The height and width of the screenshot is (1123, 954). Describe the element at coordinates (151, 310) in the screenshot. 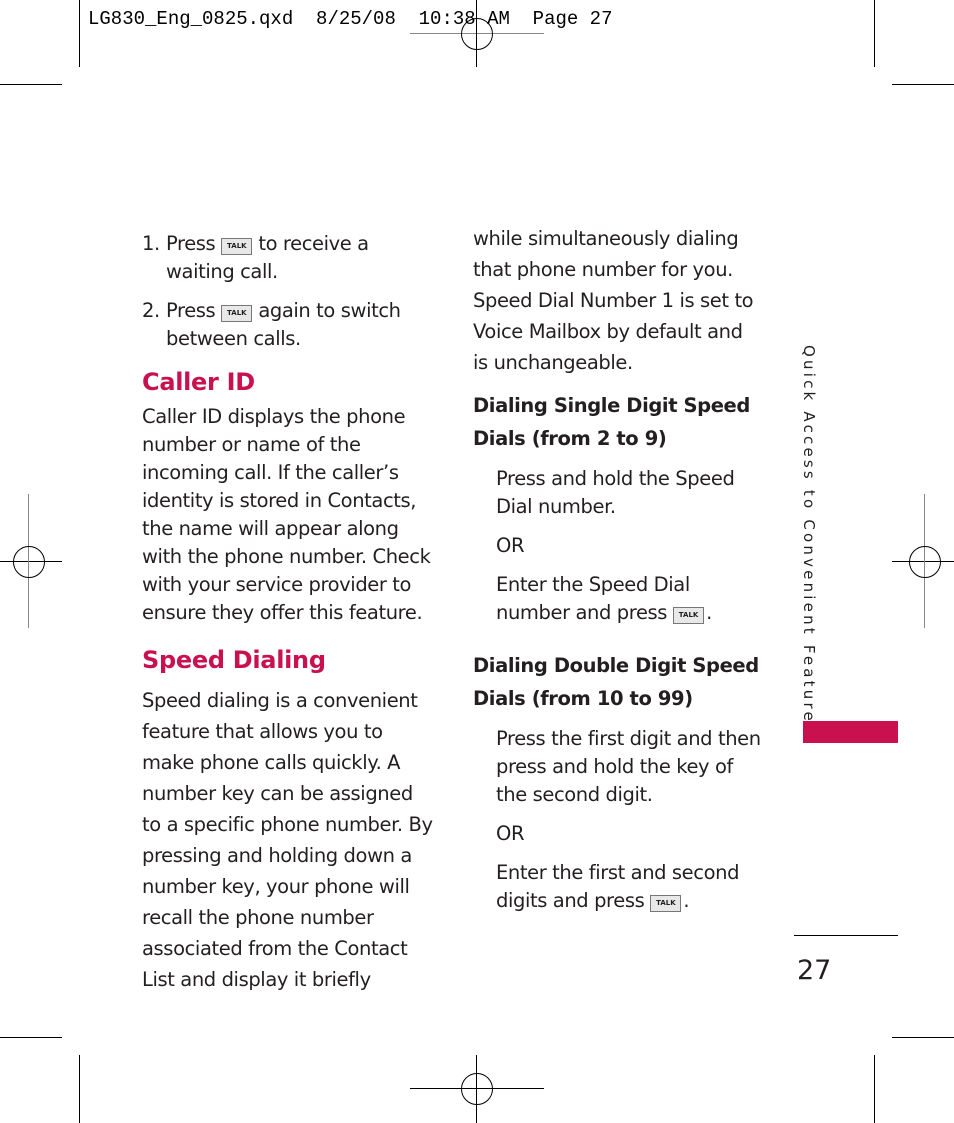

I see `step-number: 2.` at that location.